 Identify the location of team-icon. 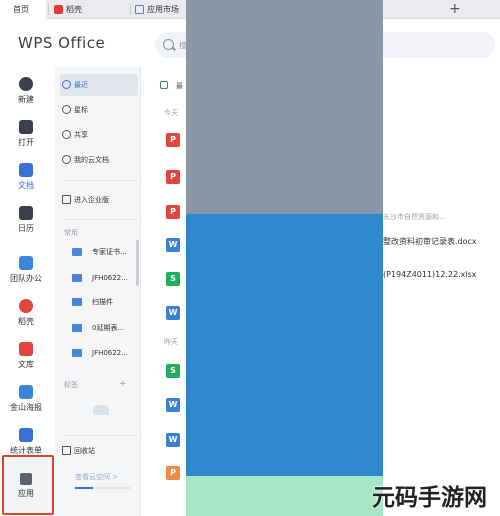
(26, 263).